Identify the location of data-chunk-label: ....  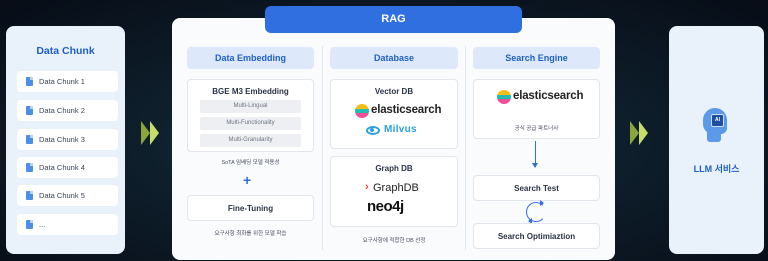
(42, 224).